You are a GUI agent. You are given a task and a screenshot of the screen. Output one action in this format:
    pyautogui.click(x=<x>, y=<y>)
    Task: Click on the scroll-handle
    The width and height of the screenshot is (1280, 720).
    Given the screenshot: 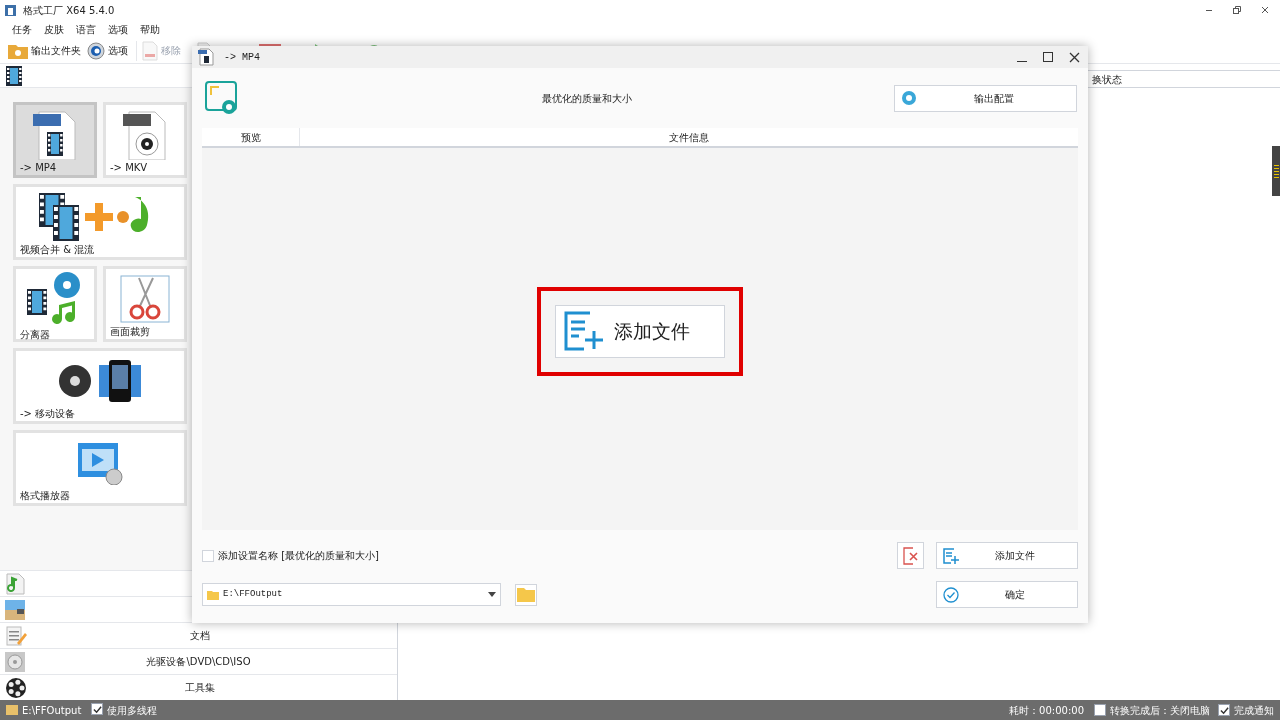 What is the action you would take?
    pyautogui.click(x=1276, y=171)
    